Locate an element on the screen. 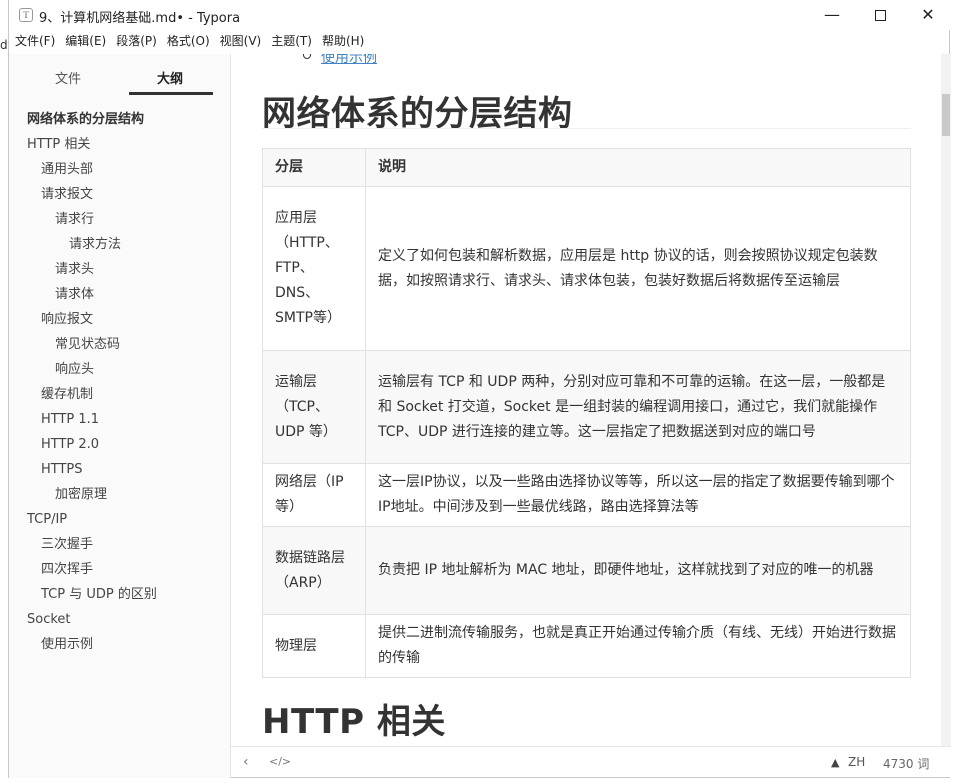  heading-http: HTTP 相关 is located at coordinates (354, 722).